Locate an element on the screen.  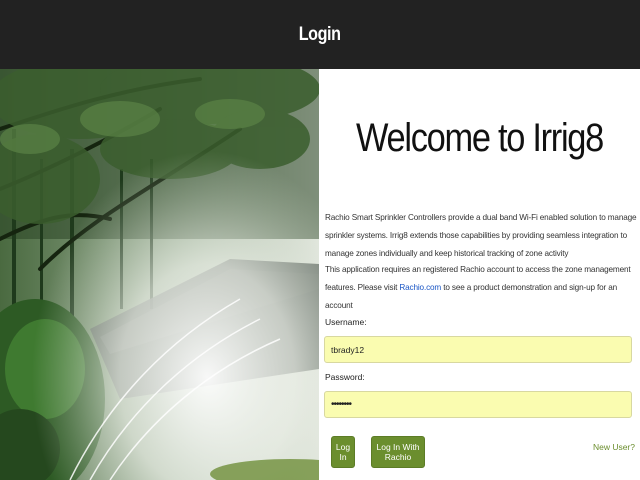
welcome-heading: Welcome to Irrig8 is located at coordinates (479, 138).